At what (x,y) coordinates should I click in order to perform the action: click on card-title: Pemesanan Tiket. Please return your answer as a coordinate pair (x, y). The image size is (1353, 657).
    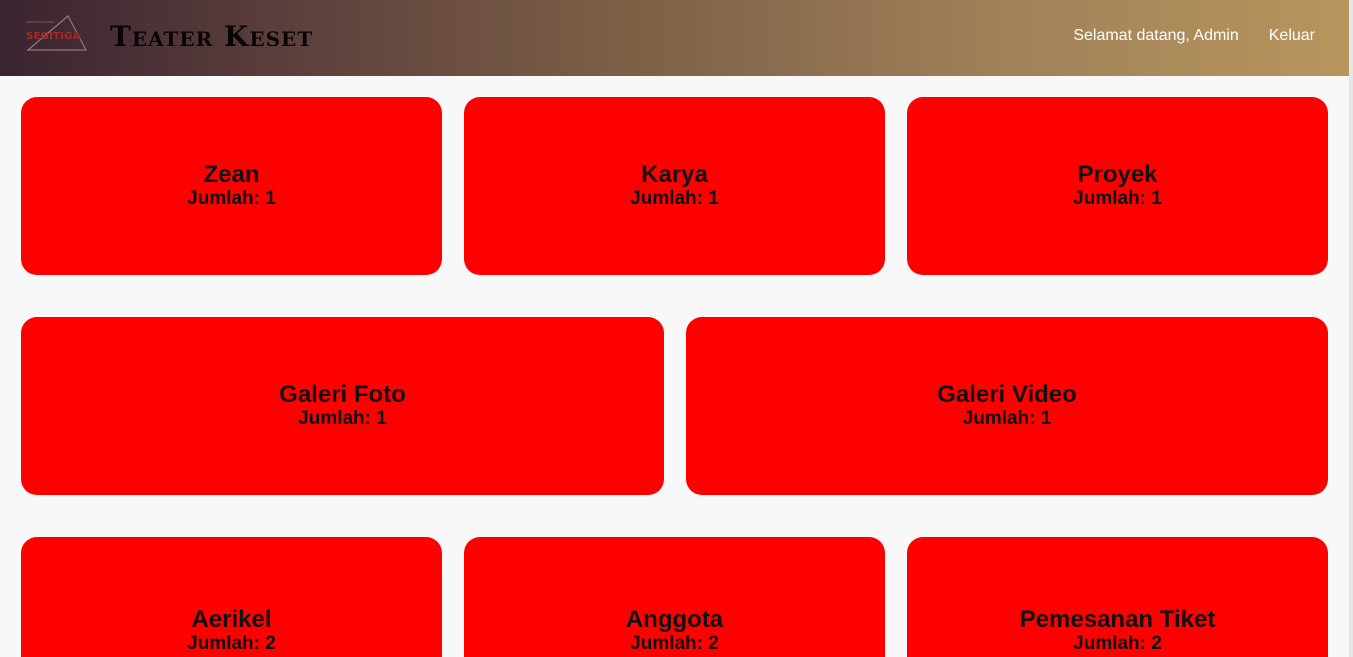
    Looking at the image, I should click on (1117, 619).